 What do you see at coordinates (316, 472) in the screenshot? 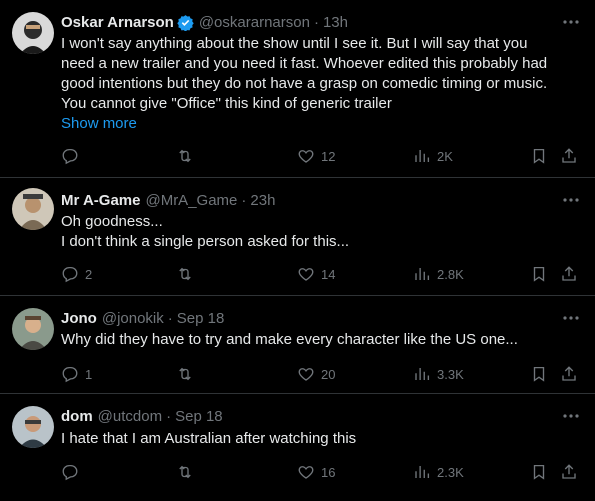
I see `like-button: 16` at bounding box center [316, 472].